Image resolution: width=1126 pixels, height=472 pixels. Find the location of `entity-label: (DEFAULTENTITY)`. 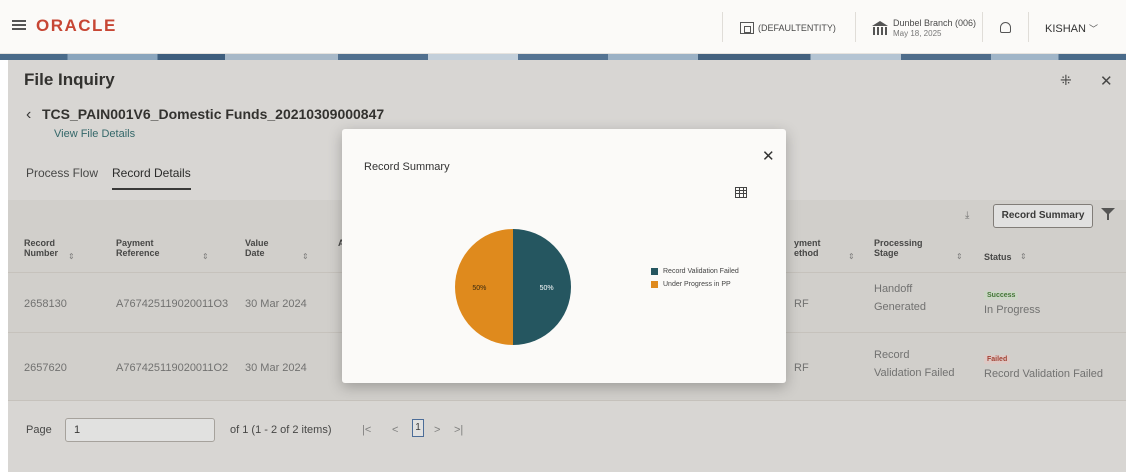

entity-label: (DEFAULTENTITY) is located at coordinates (797, 28).